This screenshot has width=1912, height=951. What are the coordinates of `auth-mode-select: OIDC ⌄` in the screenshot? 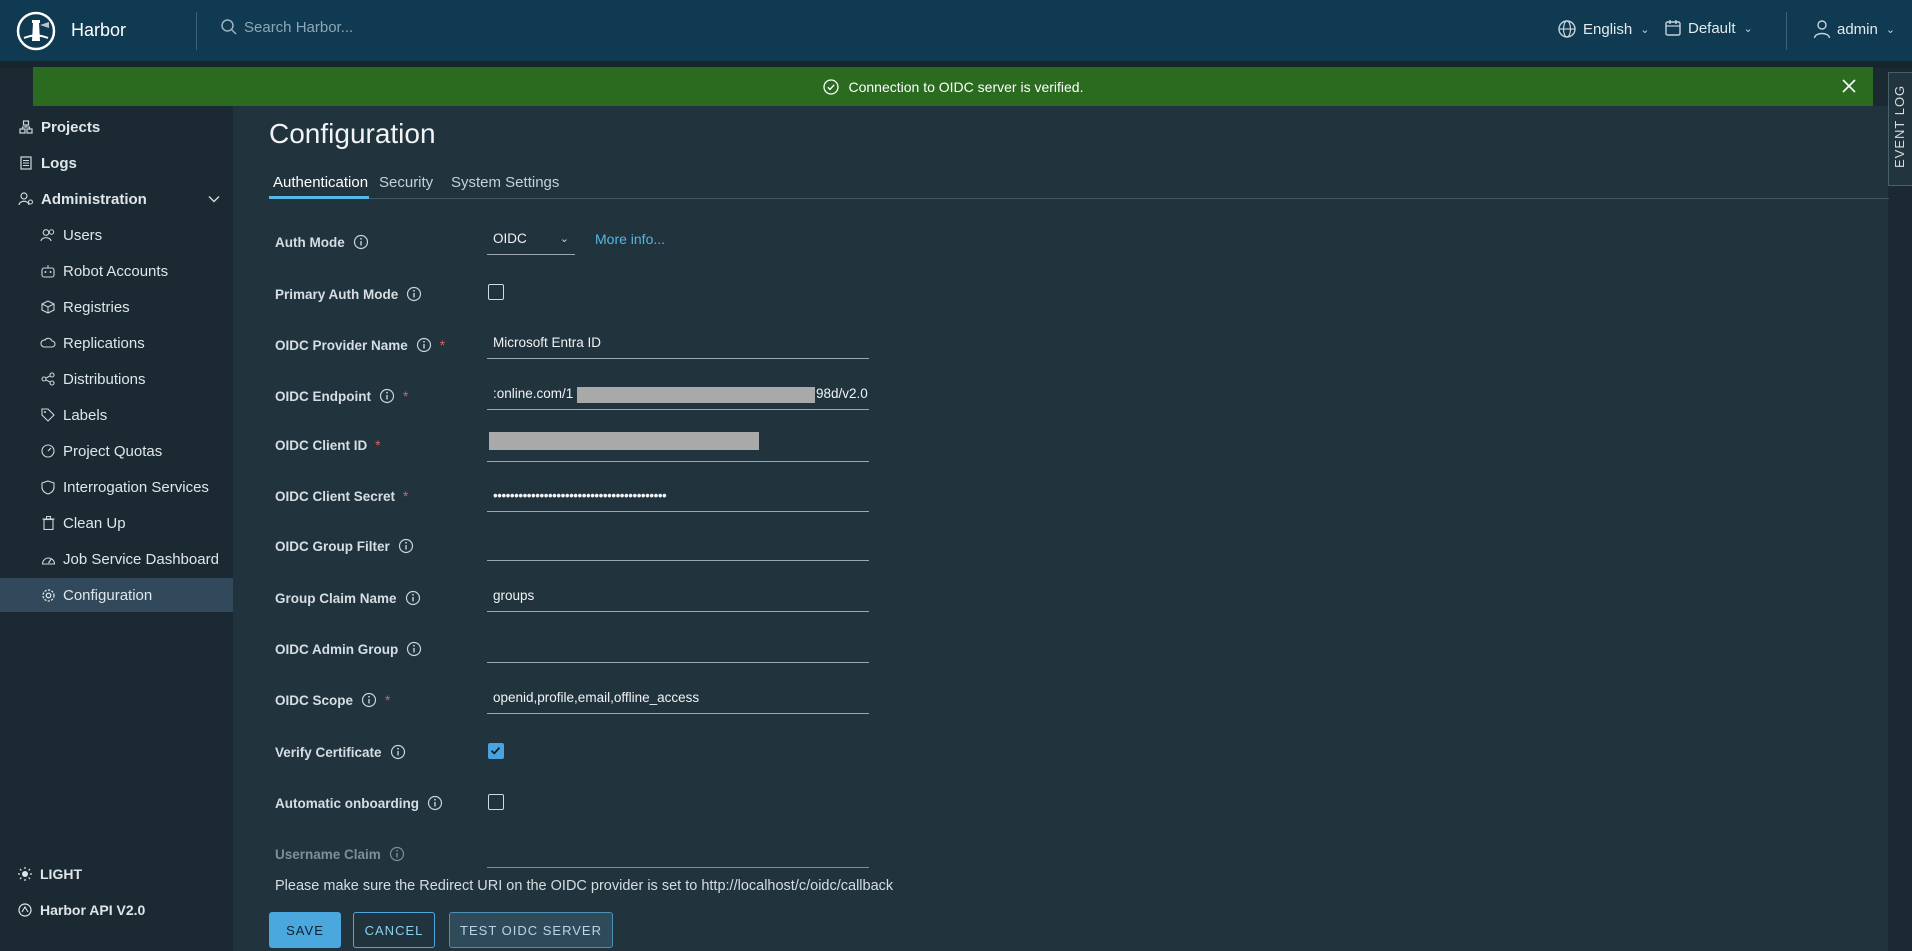 It's located at (531, 240).